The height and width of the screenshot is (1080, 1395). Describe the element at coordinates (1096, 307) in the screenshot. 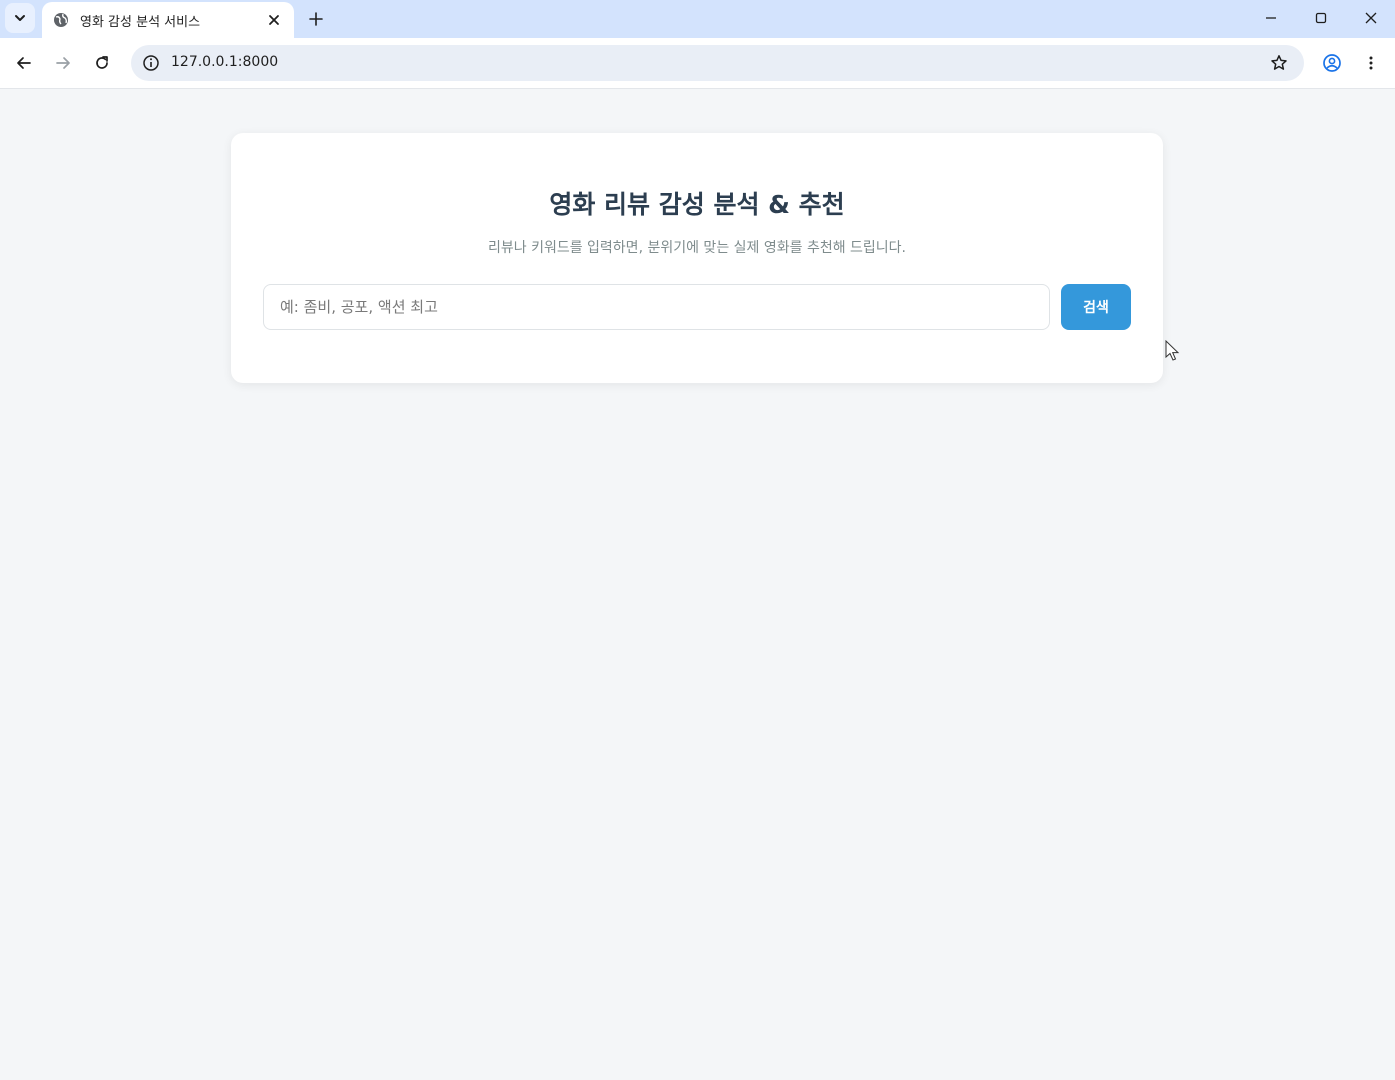

I see `search-button: 검색` at that location.